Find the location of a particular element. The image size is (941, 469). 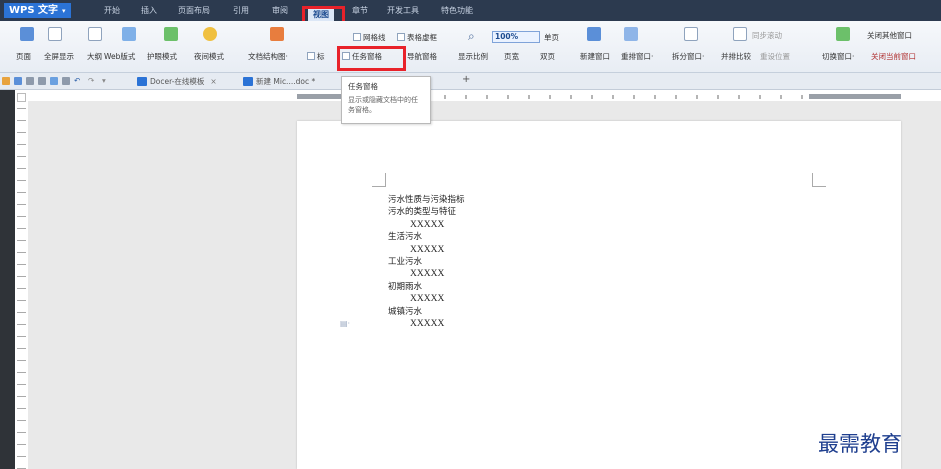

tab-docer-templates: Docer-在线模板 × is located at coordinates (183, 81).